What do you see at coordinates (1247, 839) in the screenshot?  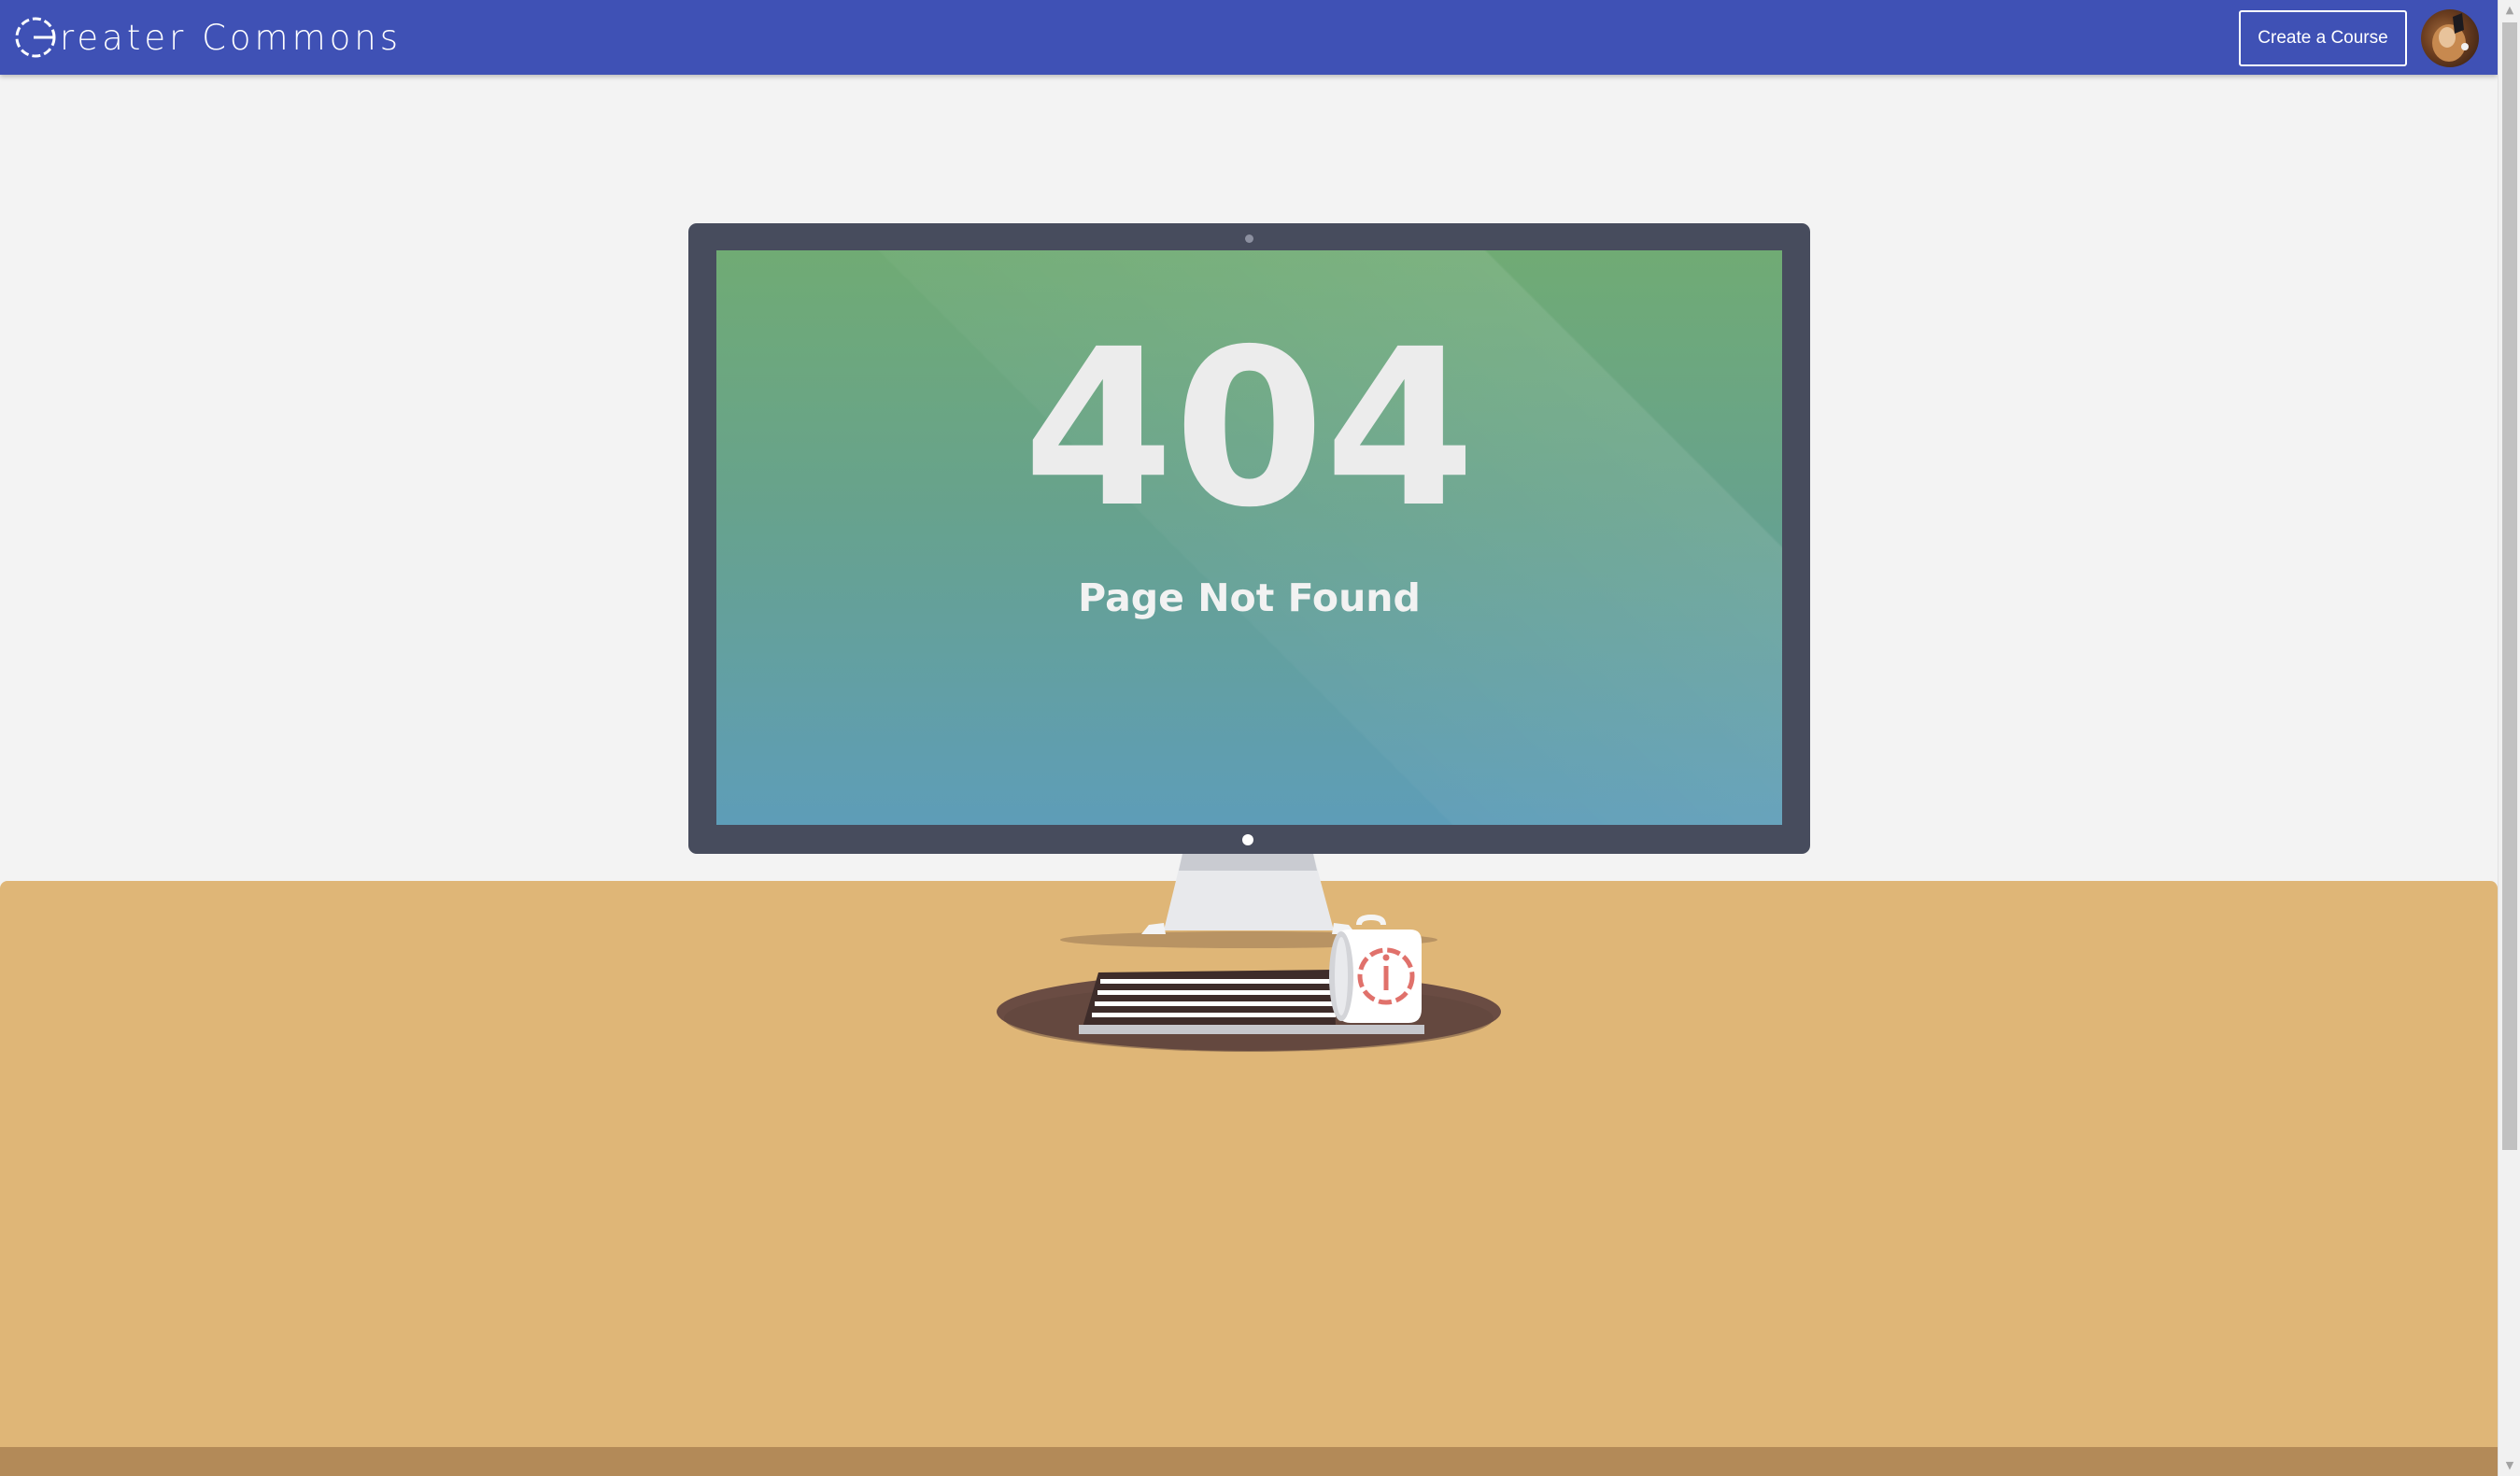 I see `monitor-power-indicator` at bounding box center [1247, 839].